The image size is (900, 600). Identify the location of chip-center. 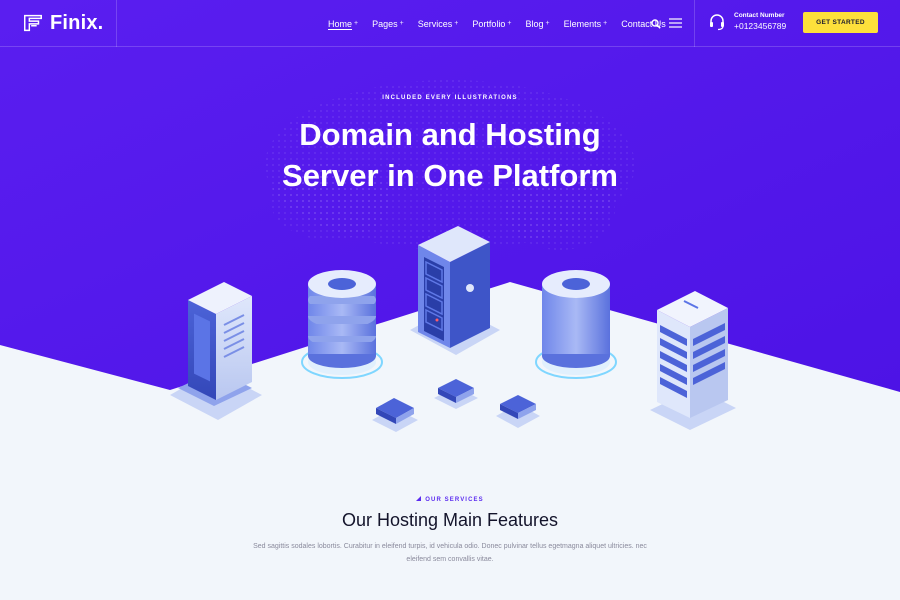
(456, 394).